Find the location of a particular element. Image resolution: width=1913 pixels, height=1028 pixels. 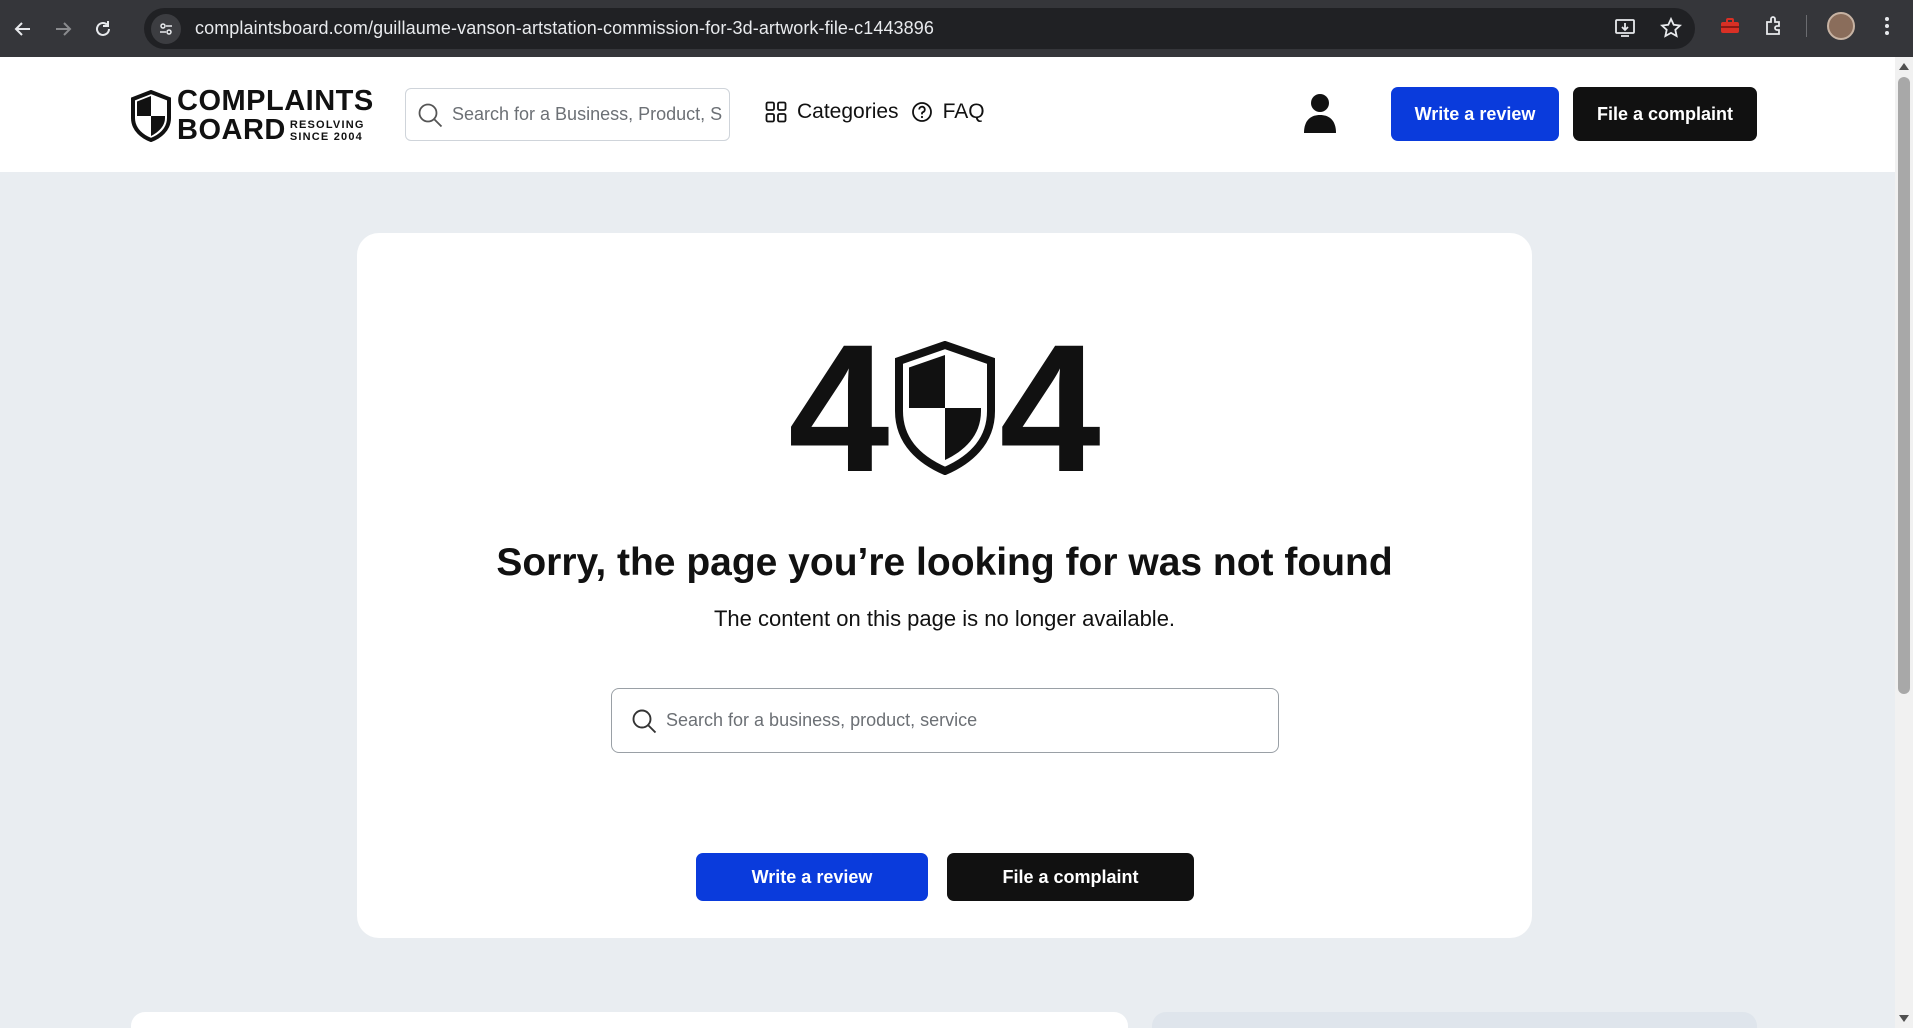

extension-toolbox-icon is located at coordinates (1730, 26).